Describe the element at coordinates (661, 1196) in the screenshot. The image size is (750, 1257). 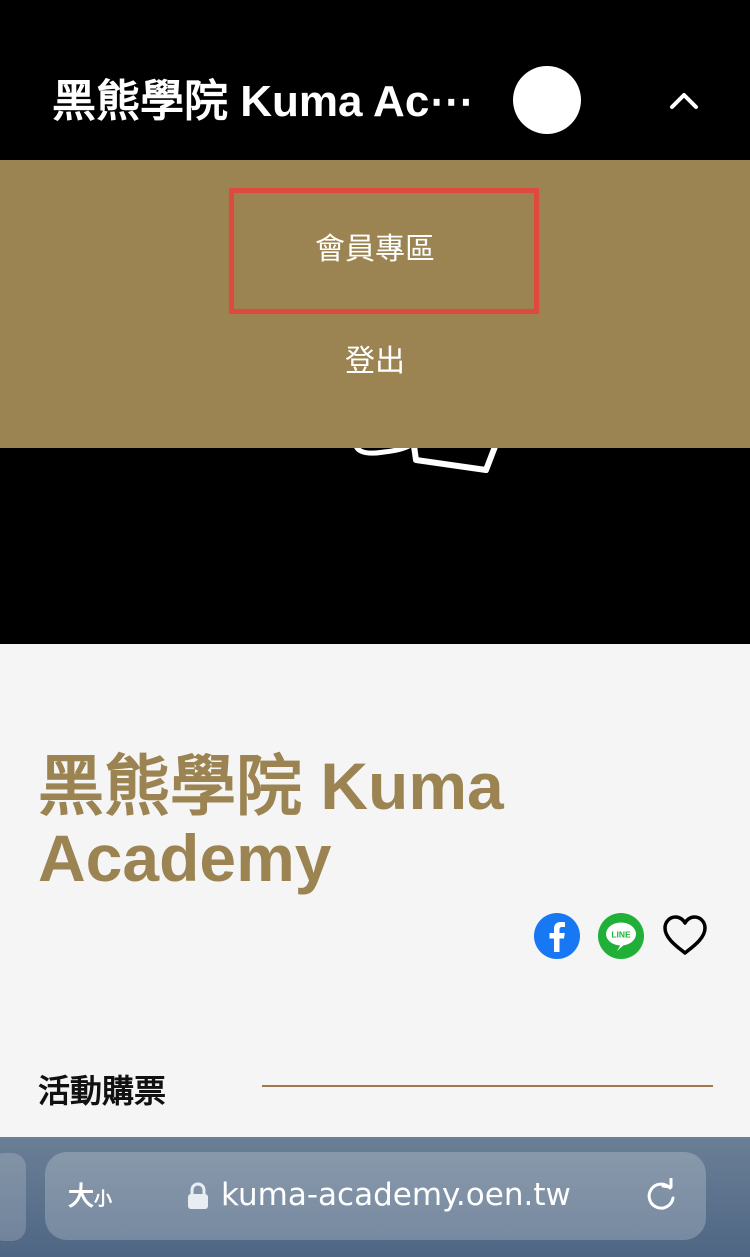
I see `reload-icon` at that location.